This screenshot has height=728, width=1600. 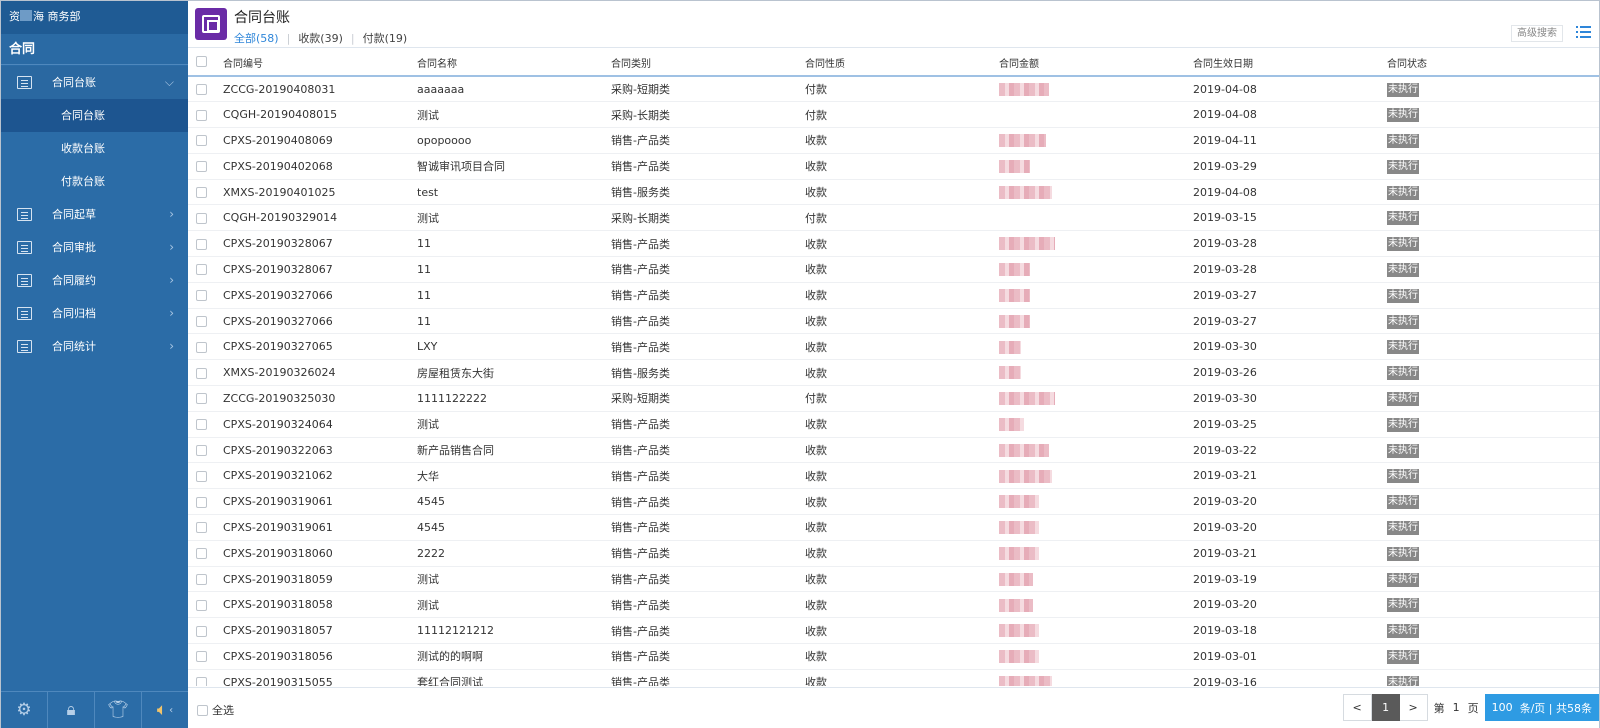 I want to click on table-row: CPXS-20190321062 大华 销售-产品类 收款 2019-03-21 未执行, so click(x=893, y=476).